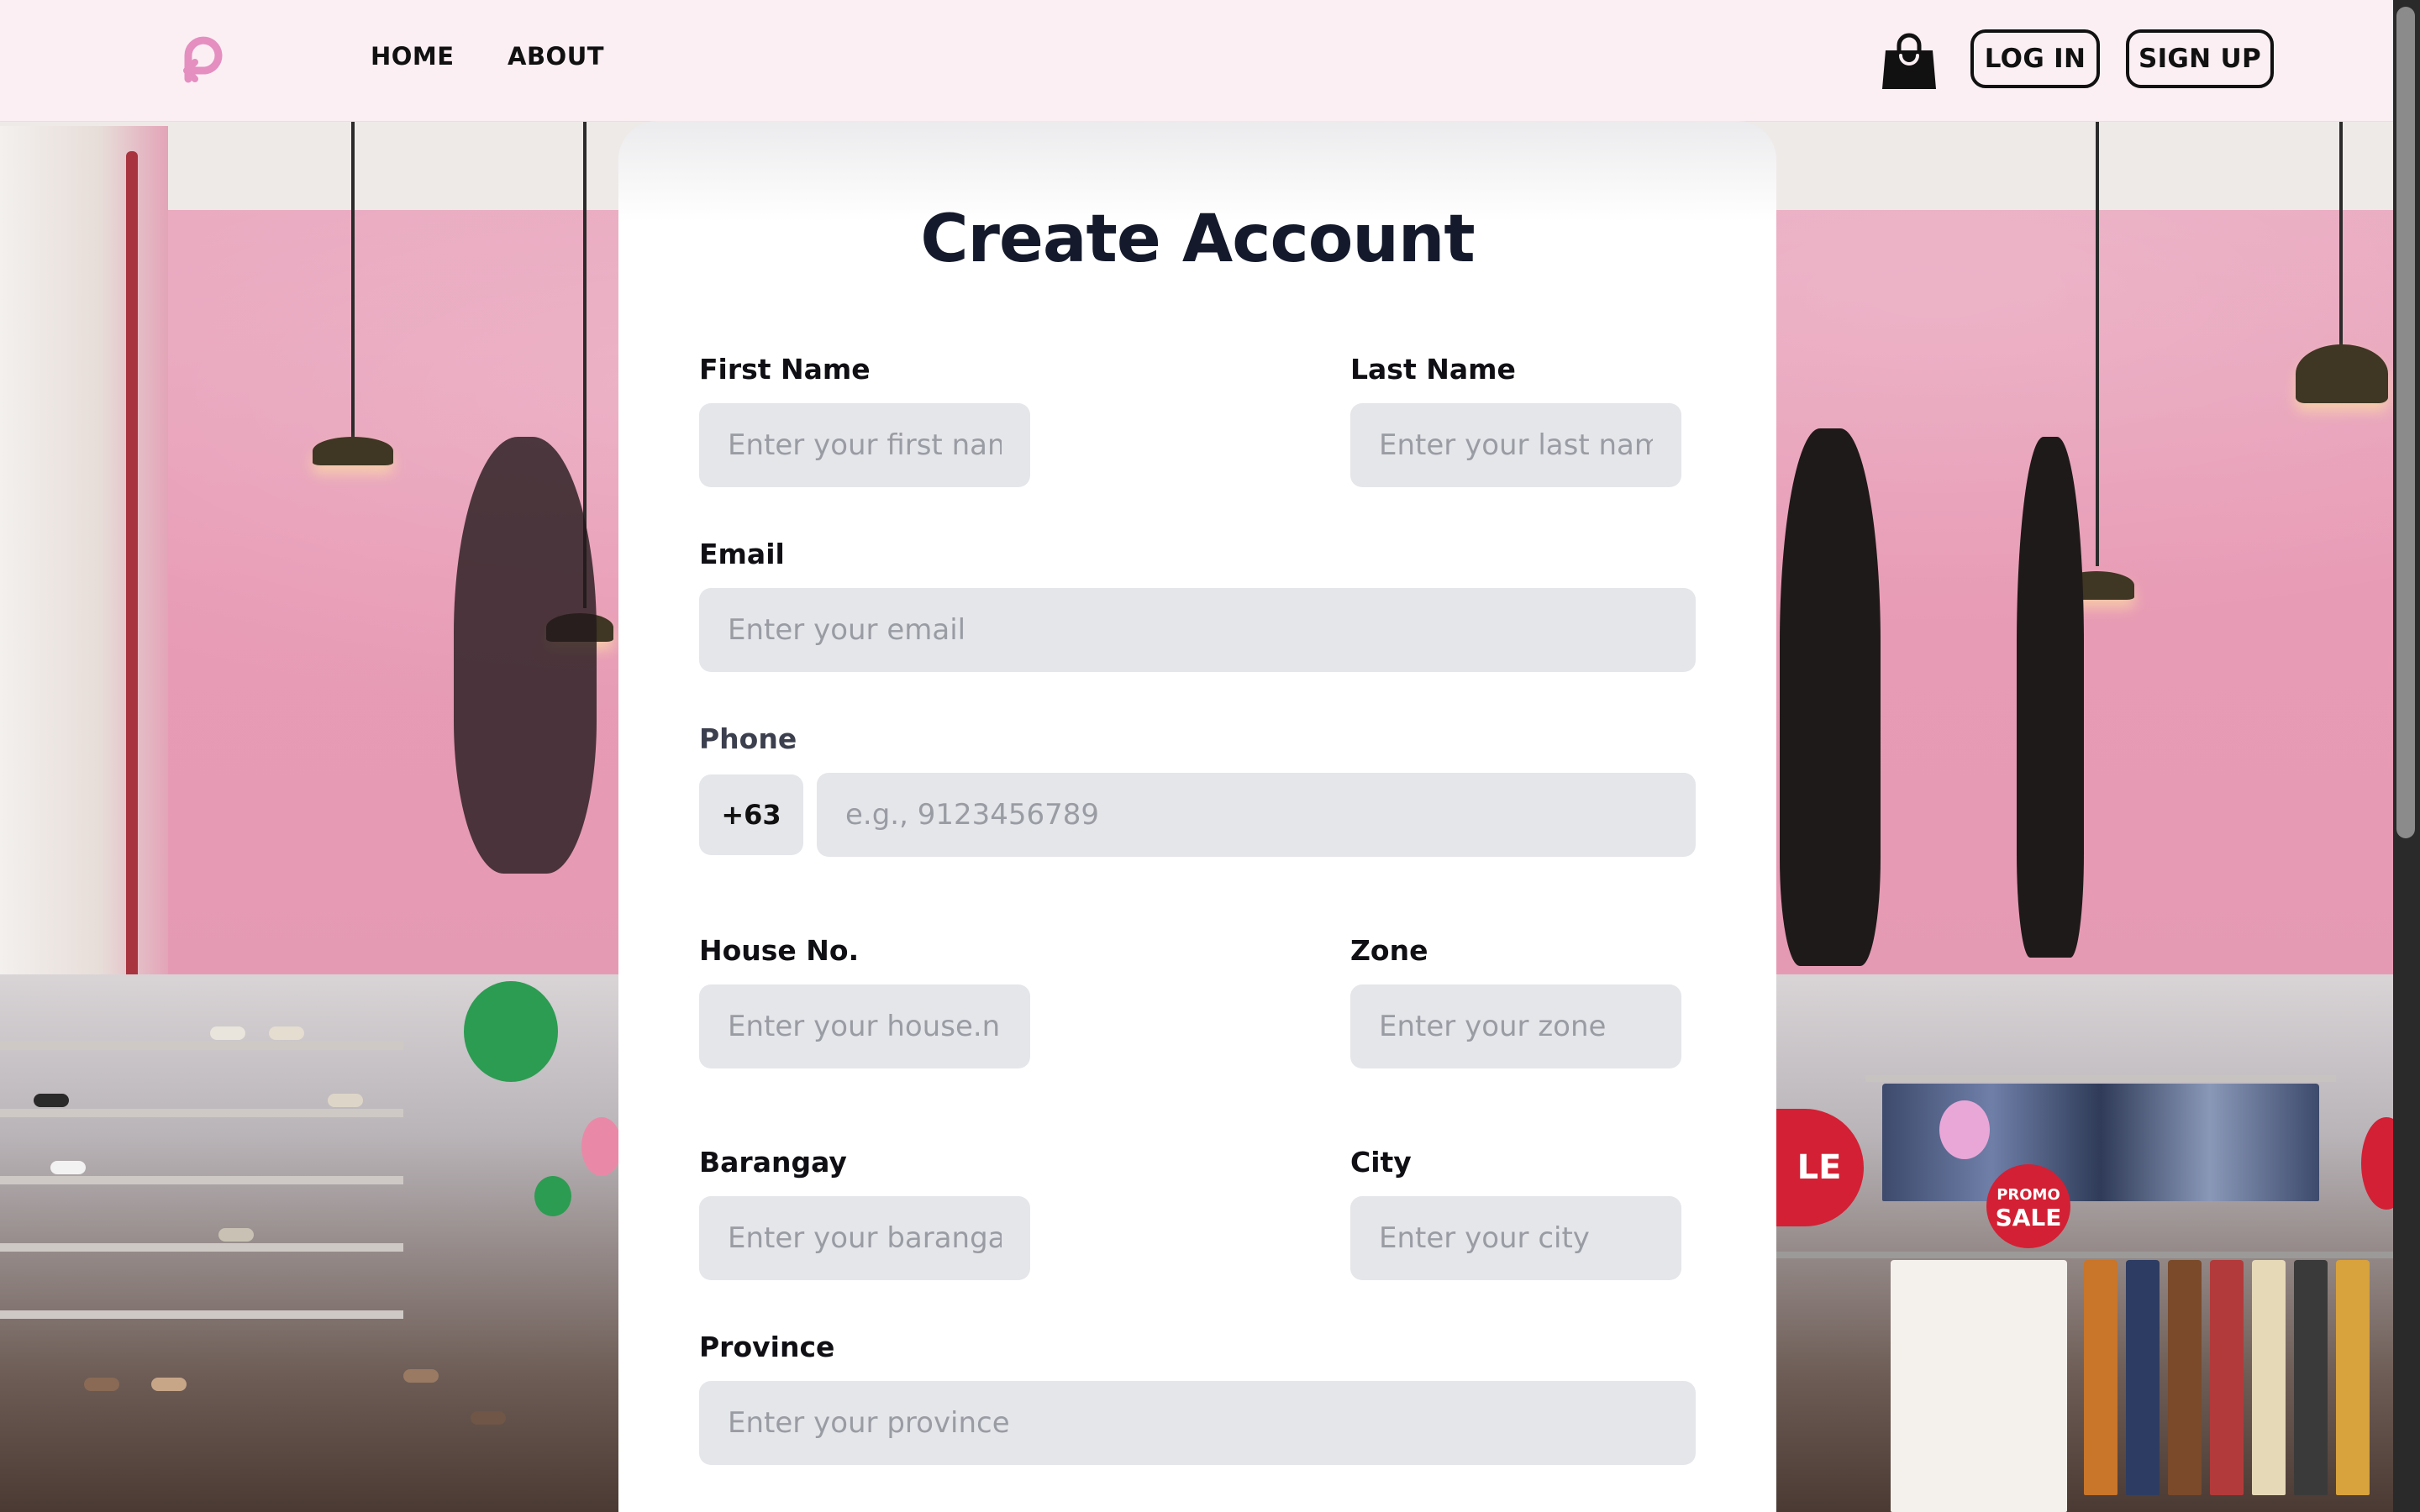  What do you see at coordinates (1197, 630) in the screenshot?
I see `email-input` at bounding box center [1197, 630].